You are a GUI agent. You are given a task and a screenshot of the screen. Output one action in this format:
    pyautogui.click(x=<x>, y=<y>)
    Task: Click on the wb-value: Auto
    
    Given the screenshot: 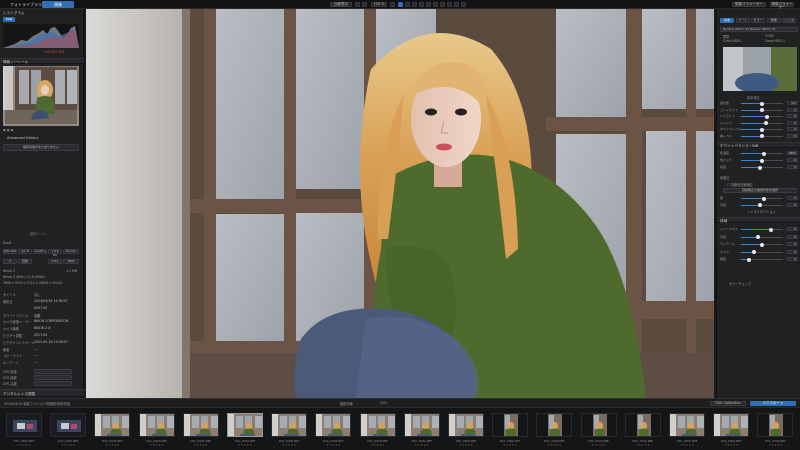 What is the action you would take?
    pyautogui.click(x=55, y=261)
    